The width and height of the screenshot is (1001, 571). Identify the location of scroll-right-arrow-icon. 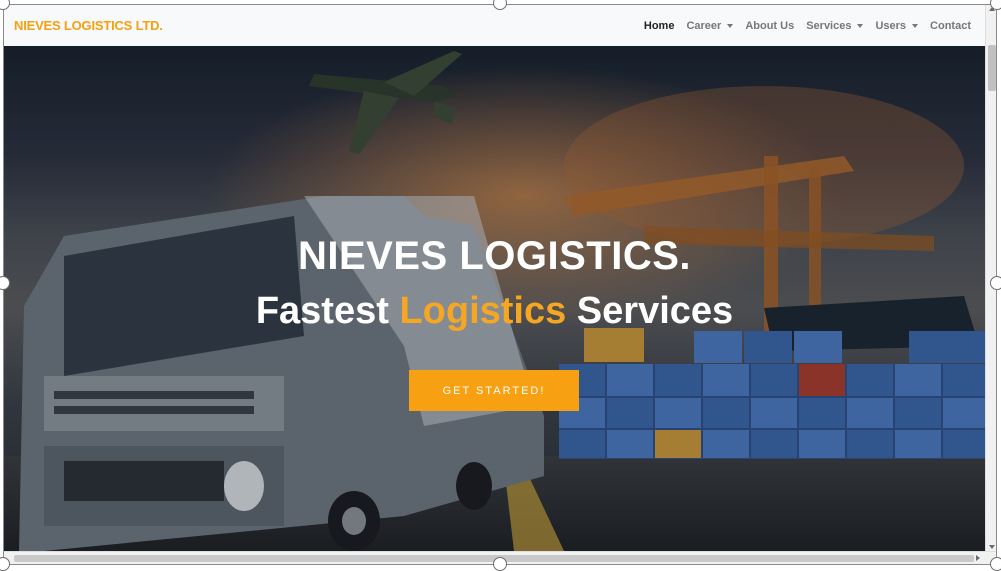
(978, 558).